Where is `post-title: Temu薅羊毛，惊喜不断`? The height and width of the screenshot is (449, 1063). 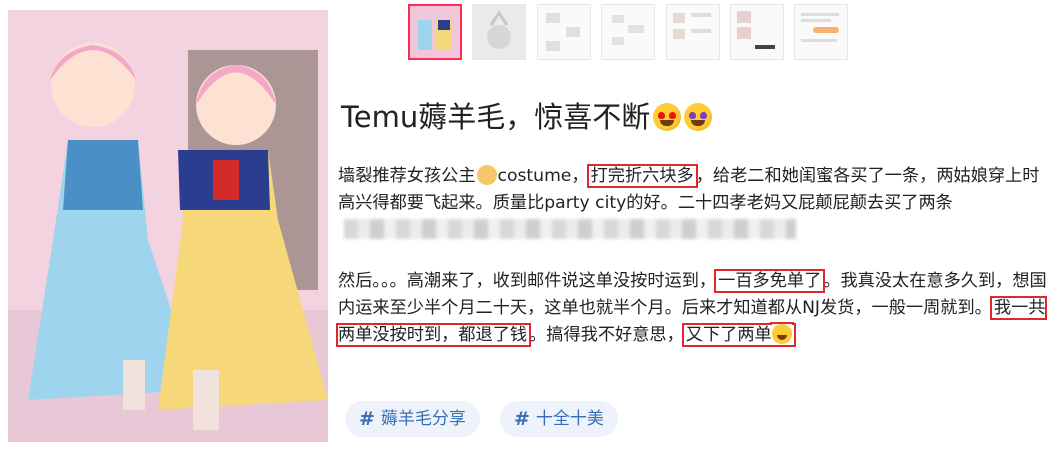 post-title: Temu薅羊毛，惊喜不断 is located at coordinates (527, 117).